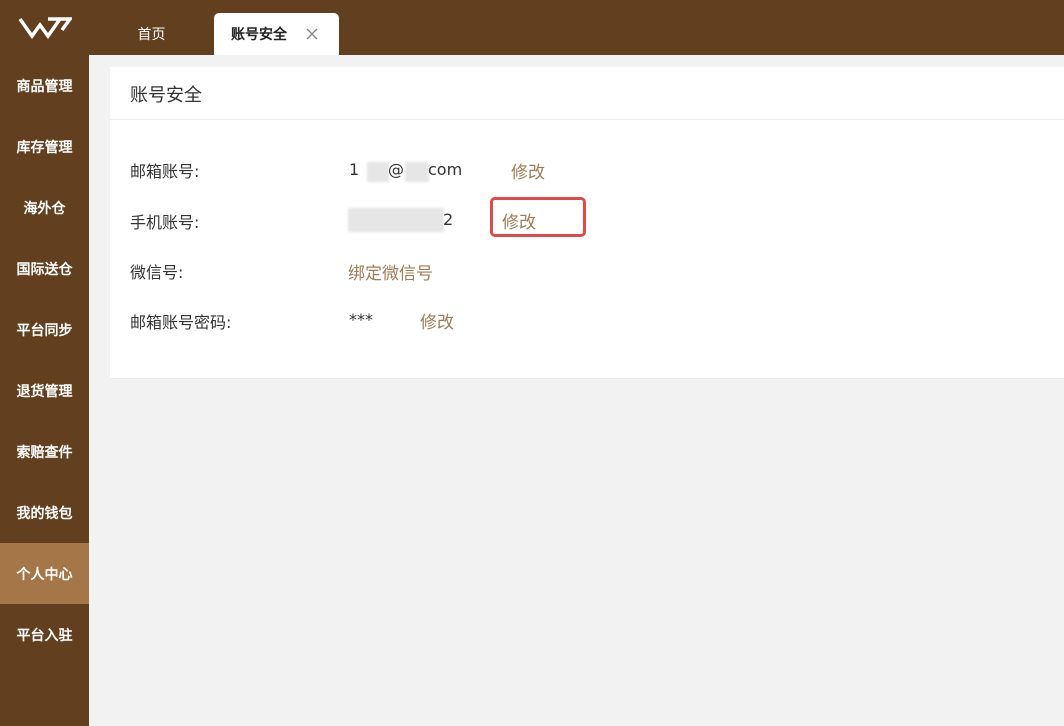 Image resolution: width=1064 pixels, height=726 pixels. I want to click on sidebar-item-overseas-warehouse: 海外仓, so click(44, 207).